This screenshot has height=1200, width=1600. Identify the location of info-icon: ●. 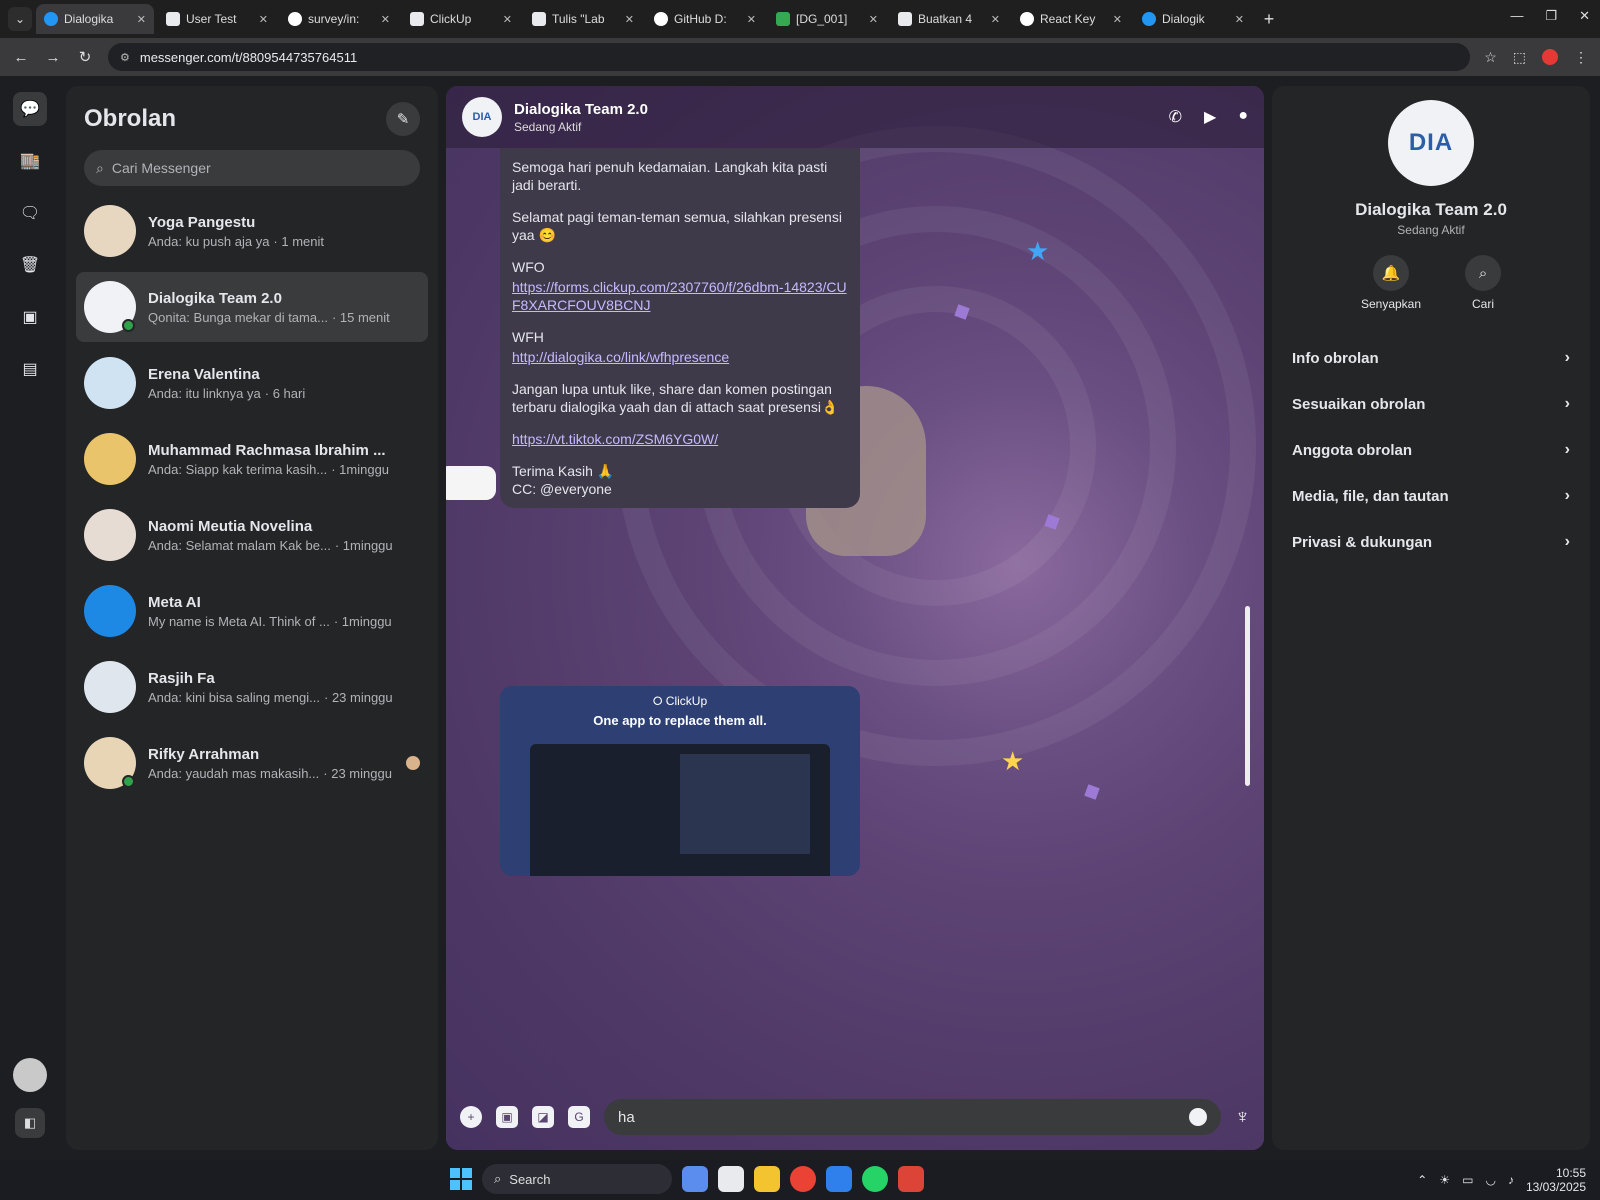
(1243, 117).